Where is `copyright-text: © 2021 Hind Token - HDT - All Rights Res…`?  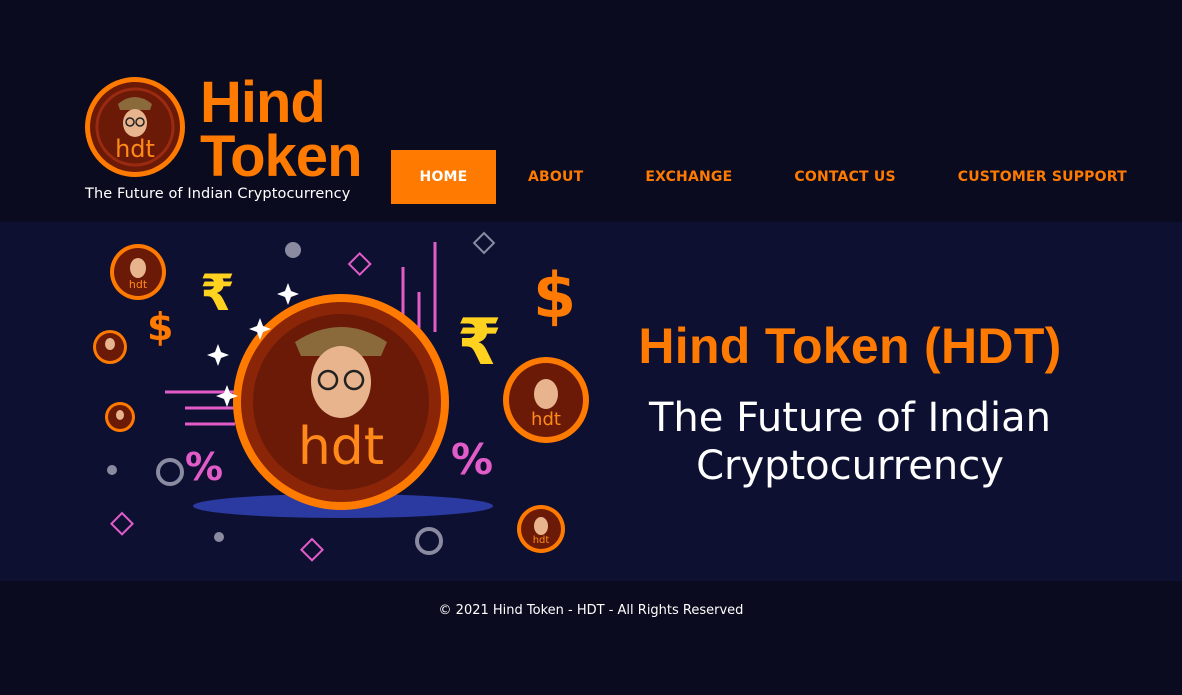
copyright-text: © 2021 Hind Token - HDT - All Rights Res… is located at coordinates (591, 610).